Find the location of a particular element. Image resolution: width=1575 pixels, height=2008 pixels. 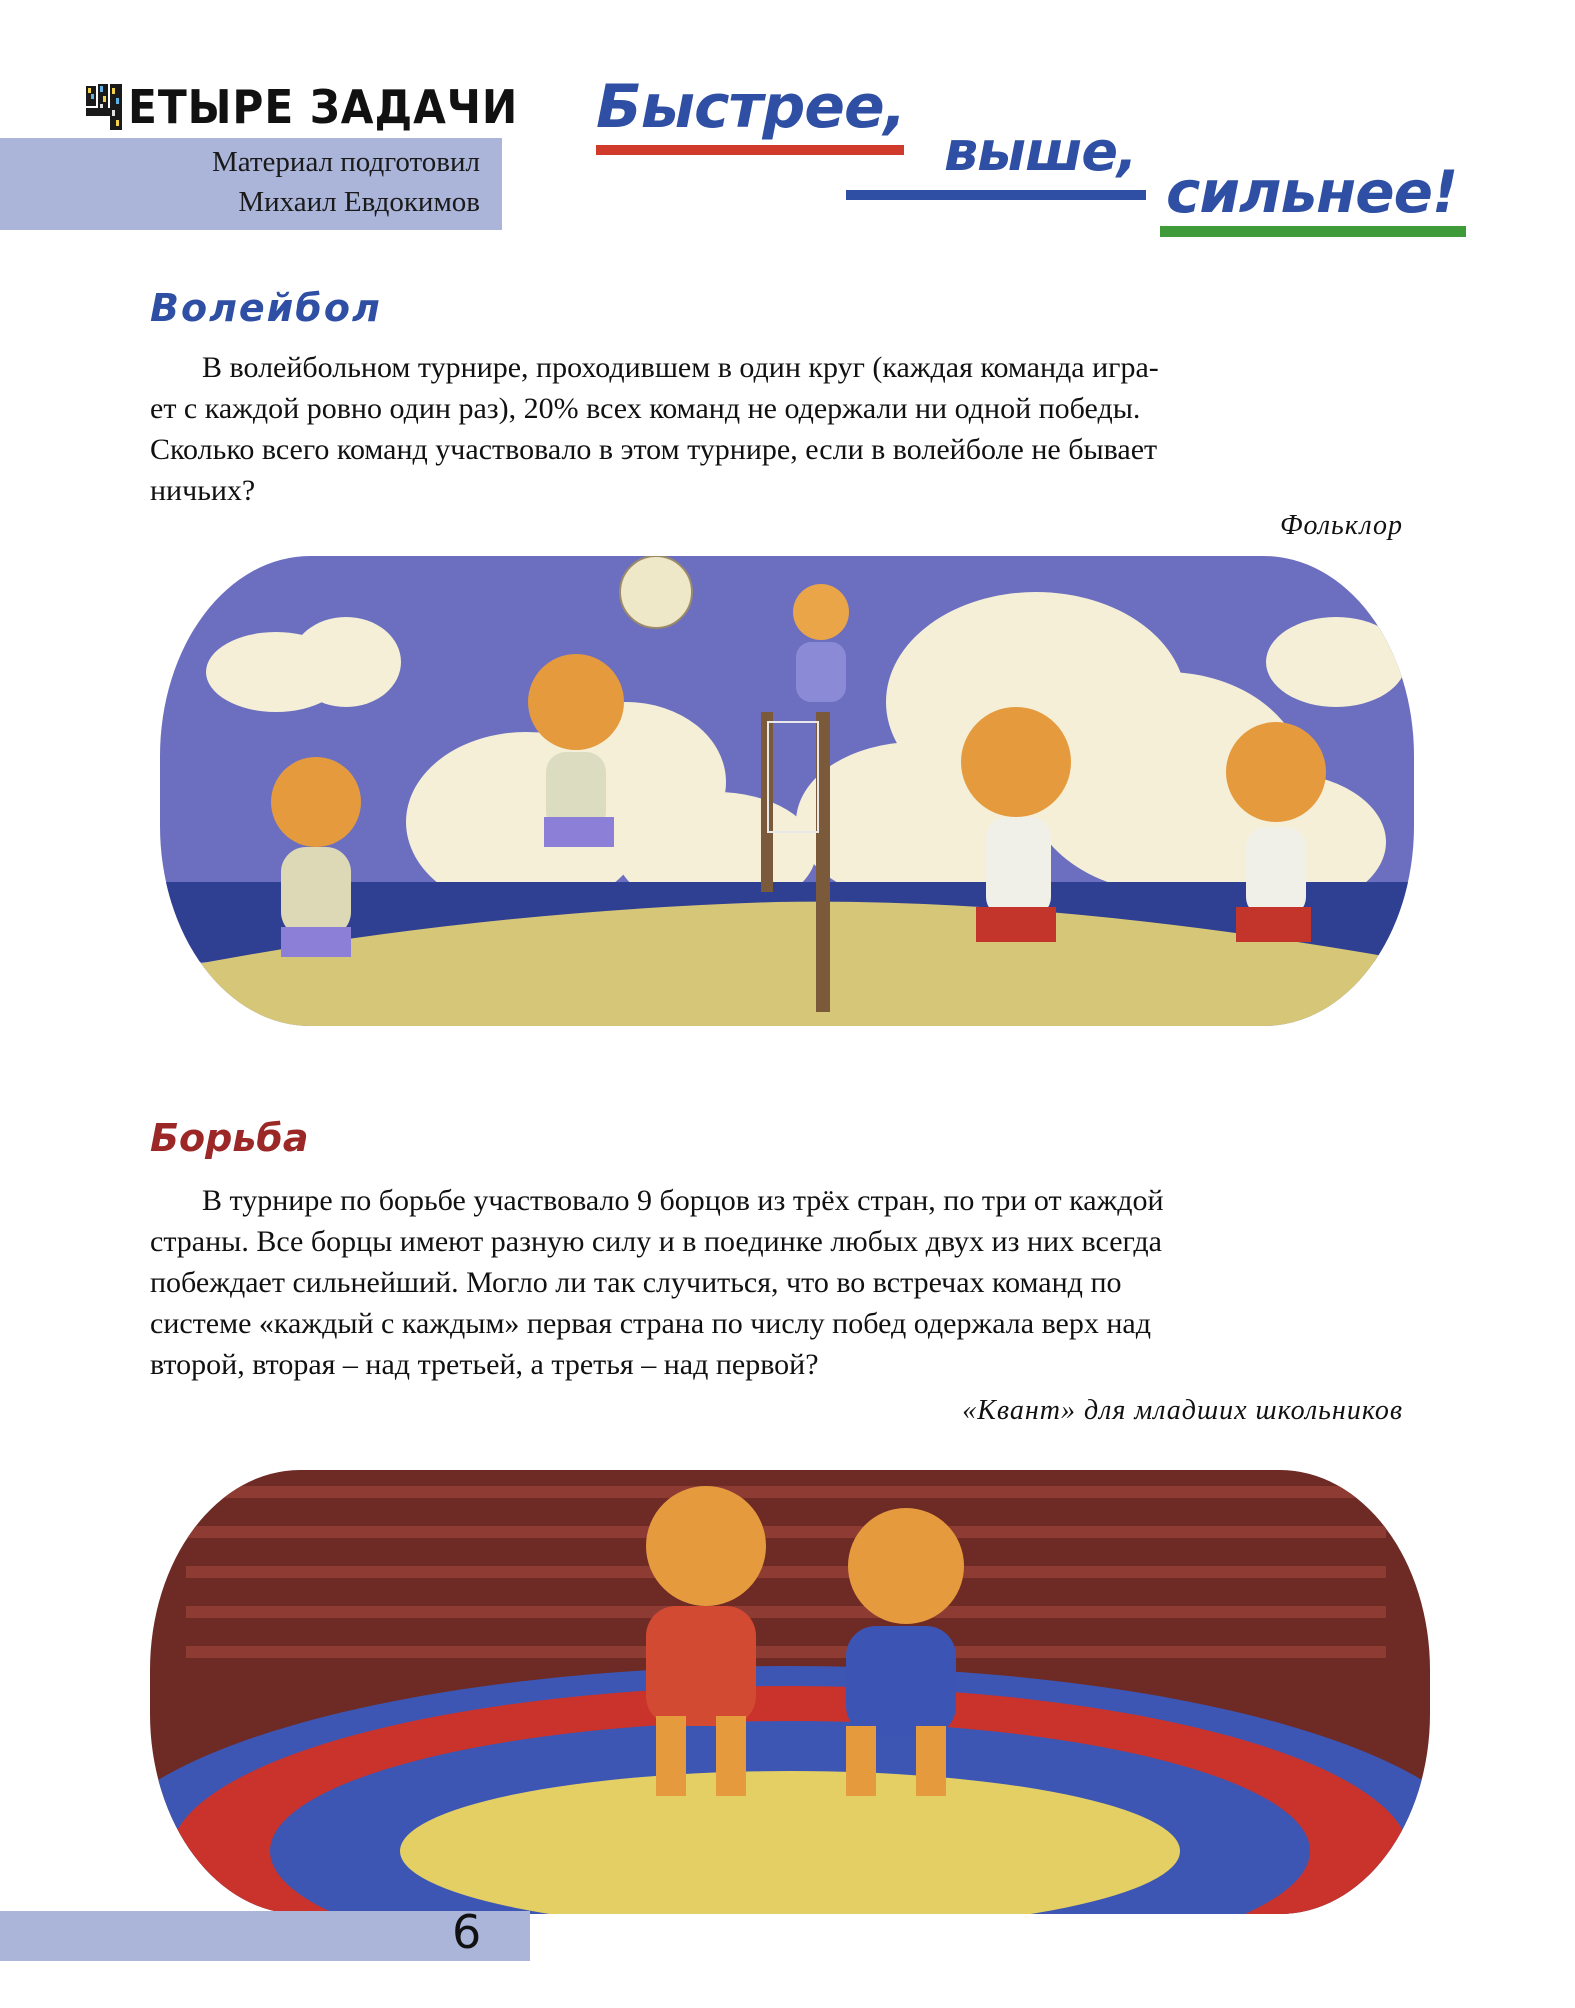

slogan-underline-green is located at coordinates (1313, 231).